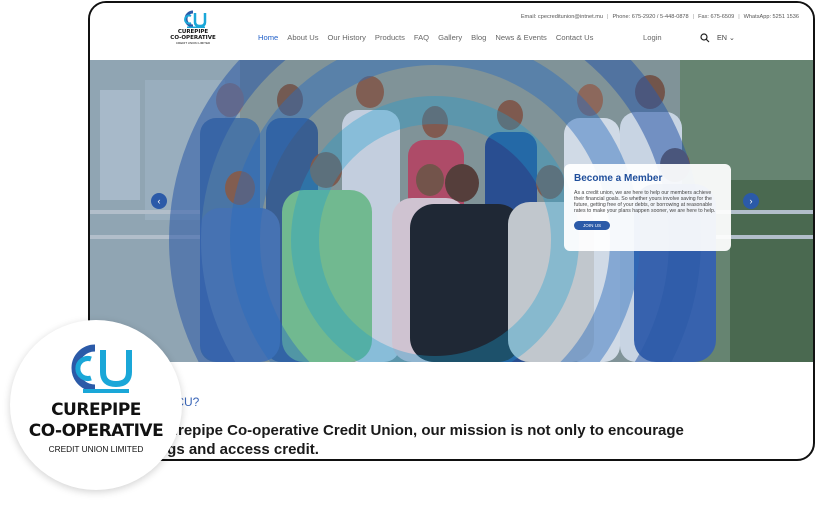  What do you see at coordinates (652, 37) in the screenshot?
I see `login-link: Login` at bounding box center [652, 37].